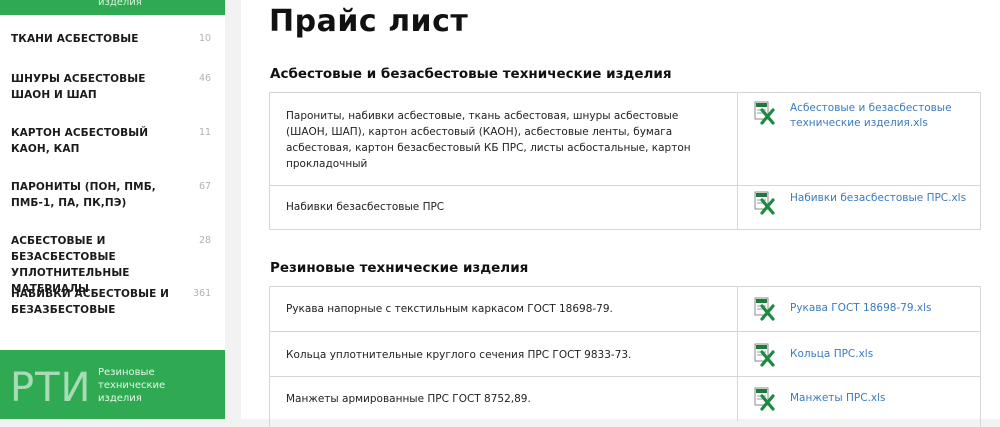  What do you see at coordinates (205, 78) in the screenshot?
I see `sidebar-item-count: 46` at bounding box center [205, 78].